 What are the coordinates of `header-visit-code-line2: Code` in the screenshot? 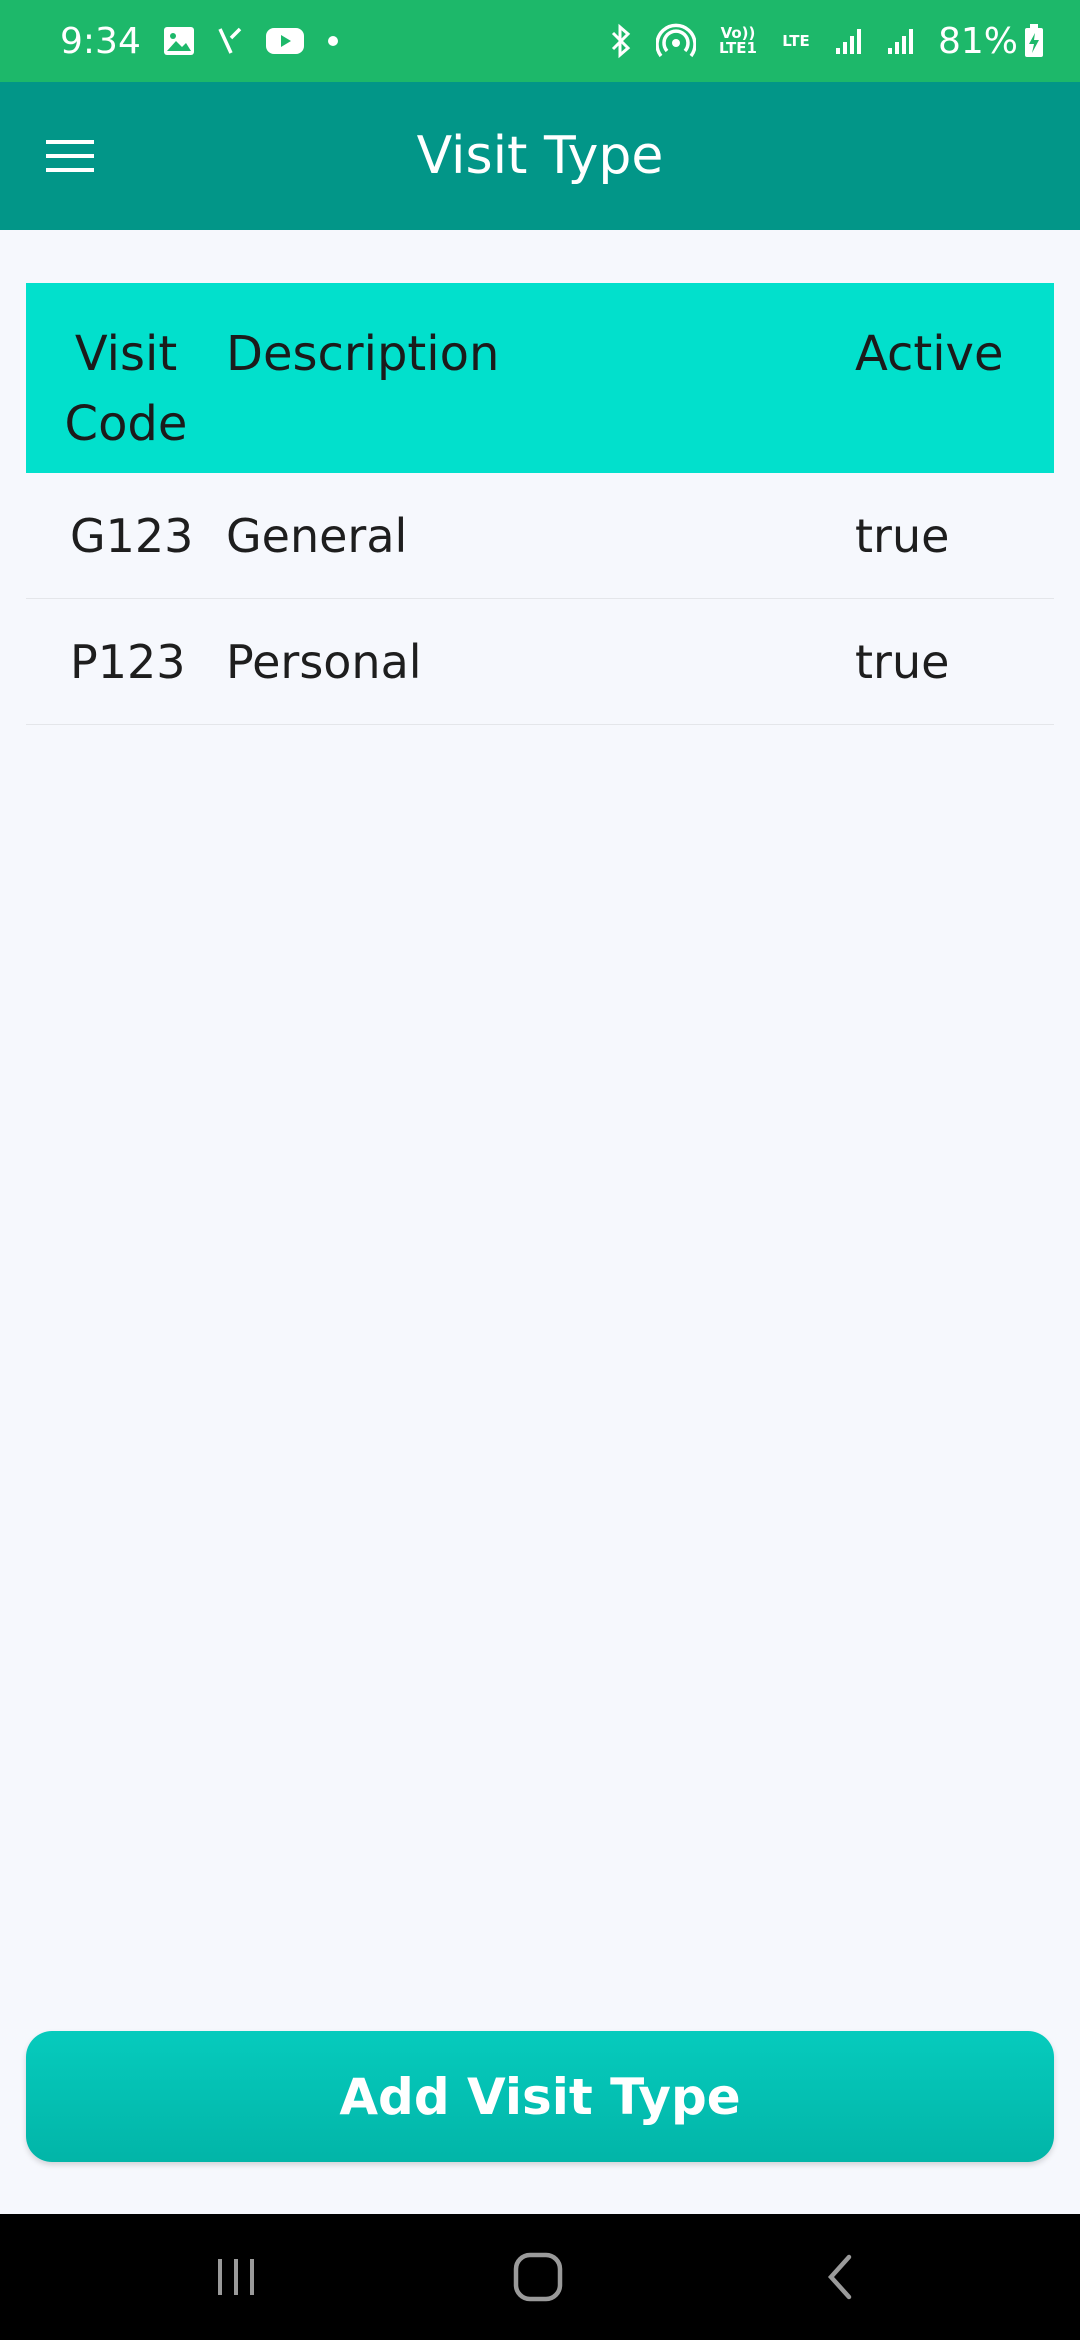 It's located at (126, 424).